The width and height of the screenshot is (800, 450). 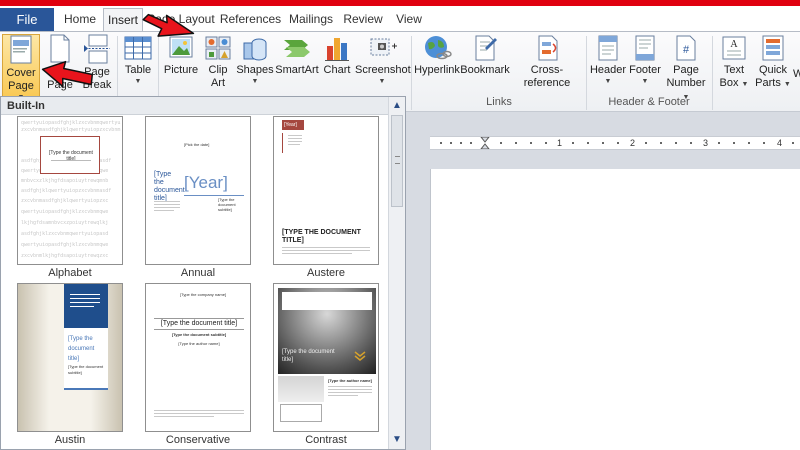 I want to click on smartart-icon, so click(x=297, y=48).